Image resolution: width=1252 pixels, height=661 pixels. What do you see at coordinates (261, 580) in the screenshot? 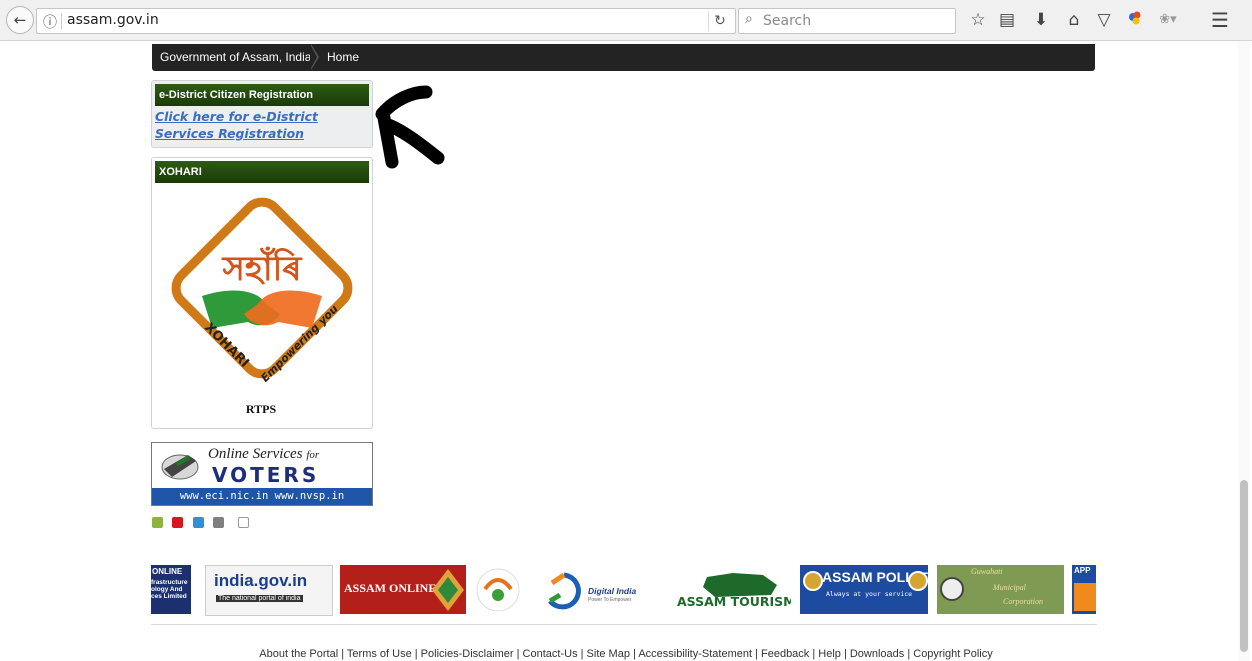
I see `india-gov-title: india.gov.in` at bounding box center [261, 580].